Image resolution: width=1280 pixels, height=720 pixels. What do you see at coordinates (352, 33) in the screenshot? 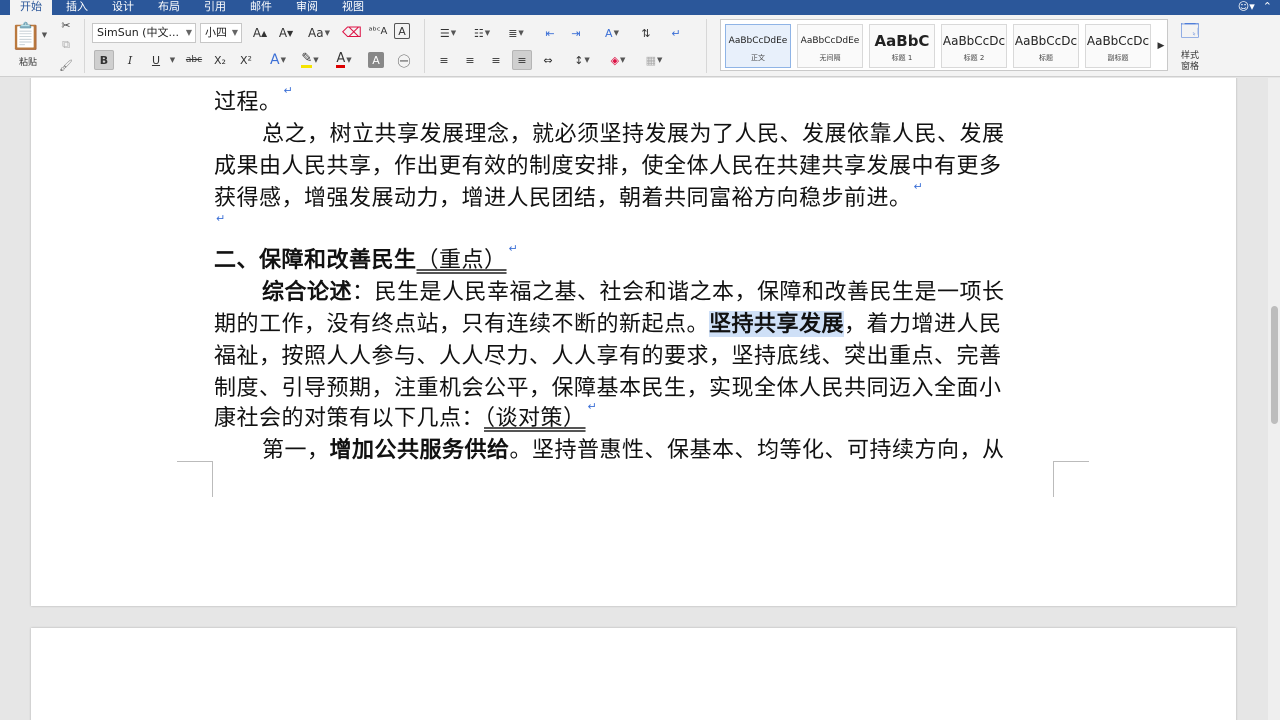
I see `clear-formatting-icon: ⌫` at bounding box center [352, 33].